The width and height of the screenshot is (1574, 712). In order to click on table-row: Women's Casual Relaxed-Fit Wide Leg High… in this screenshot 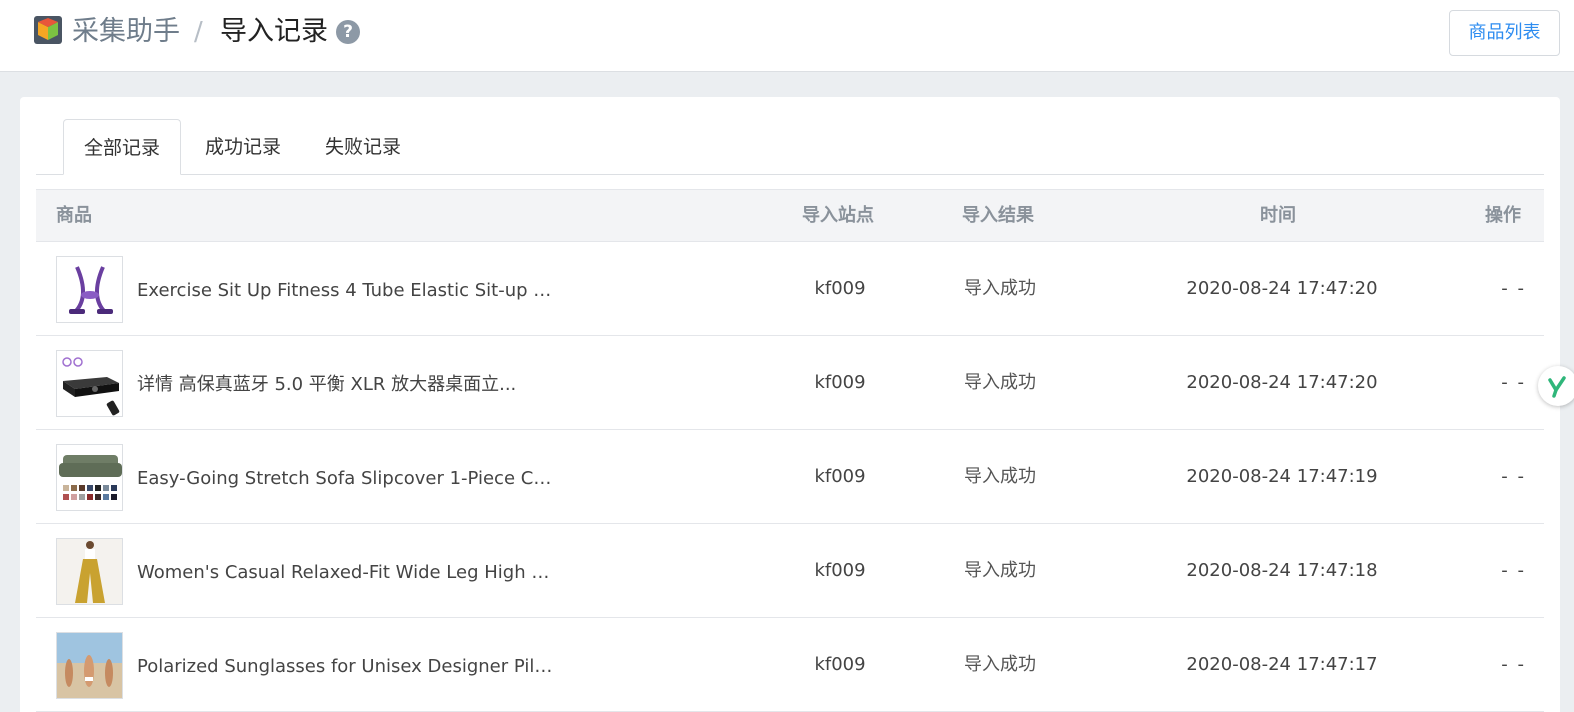, I will do `click(790, 571)`.